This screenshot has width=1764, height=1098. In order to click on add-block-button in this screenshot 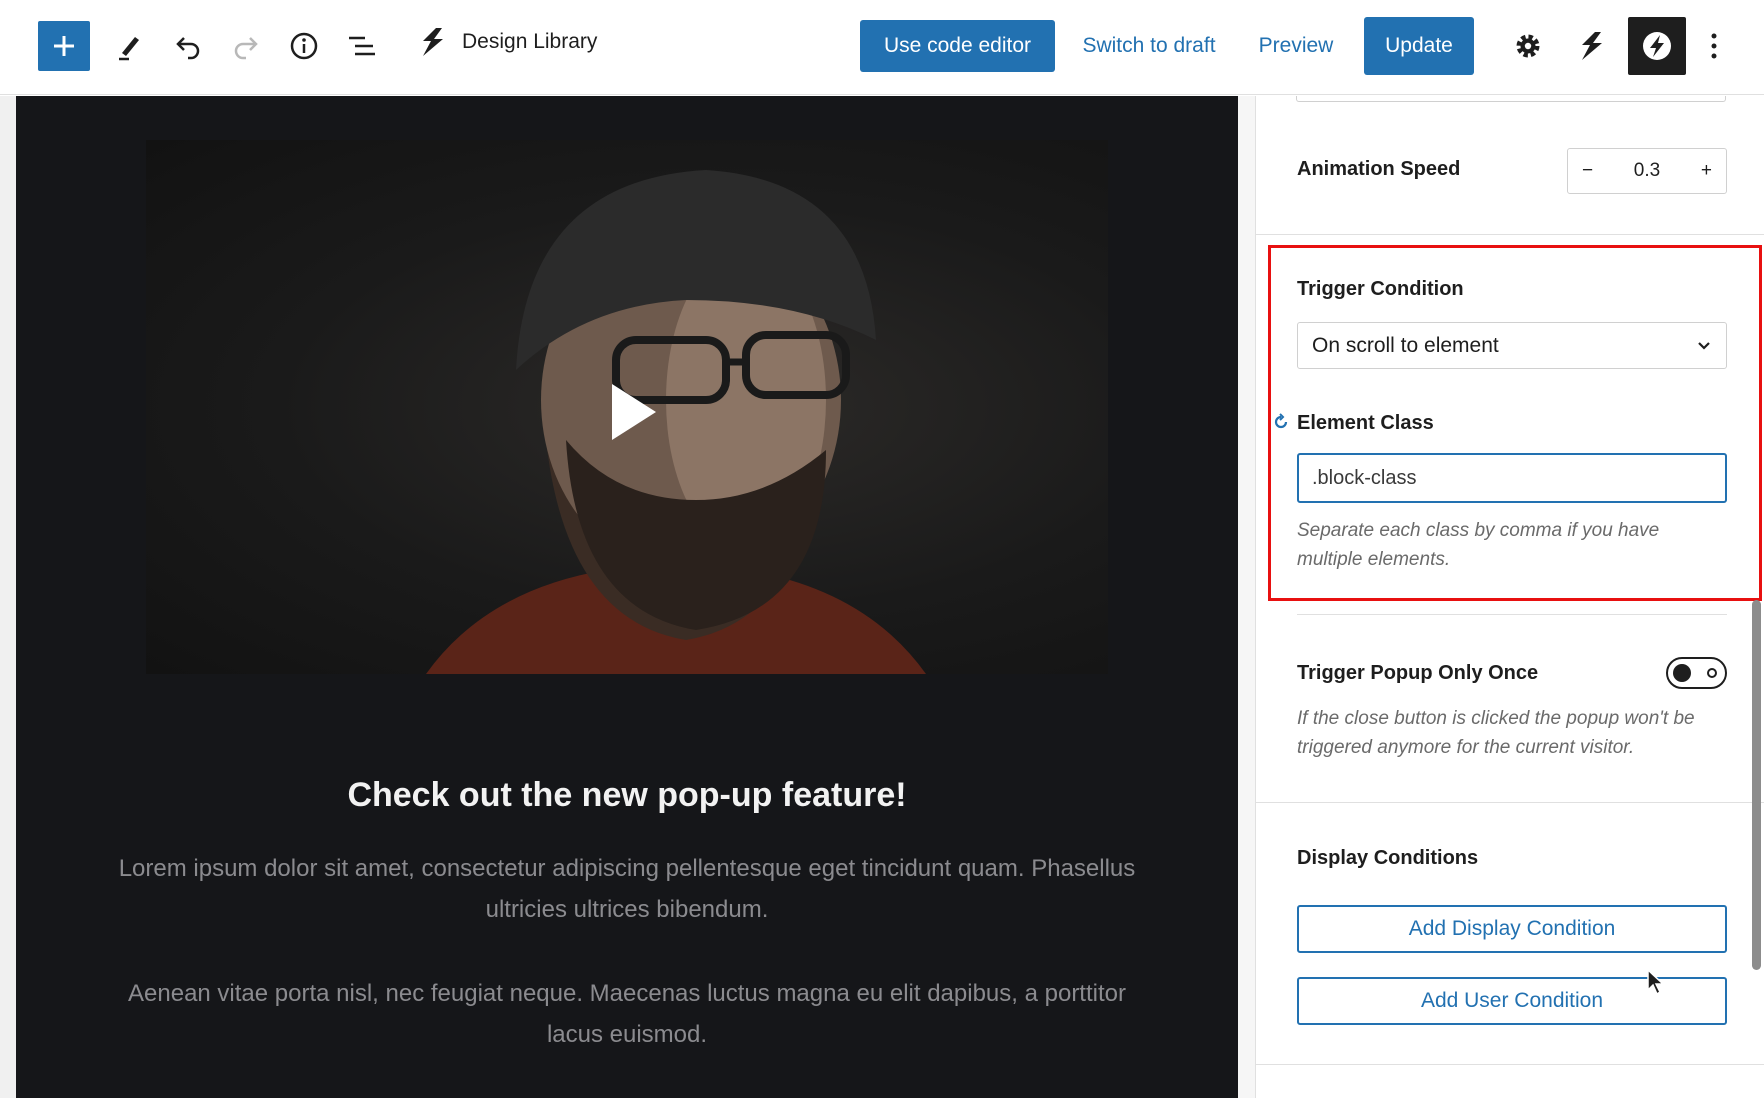, I will do `click(64, 46)`.